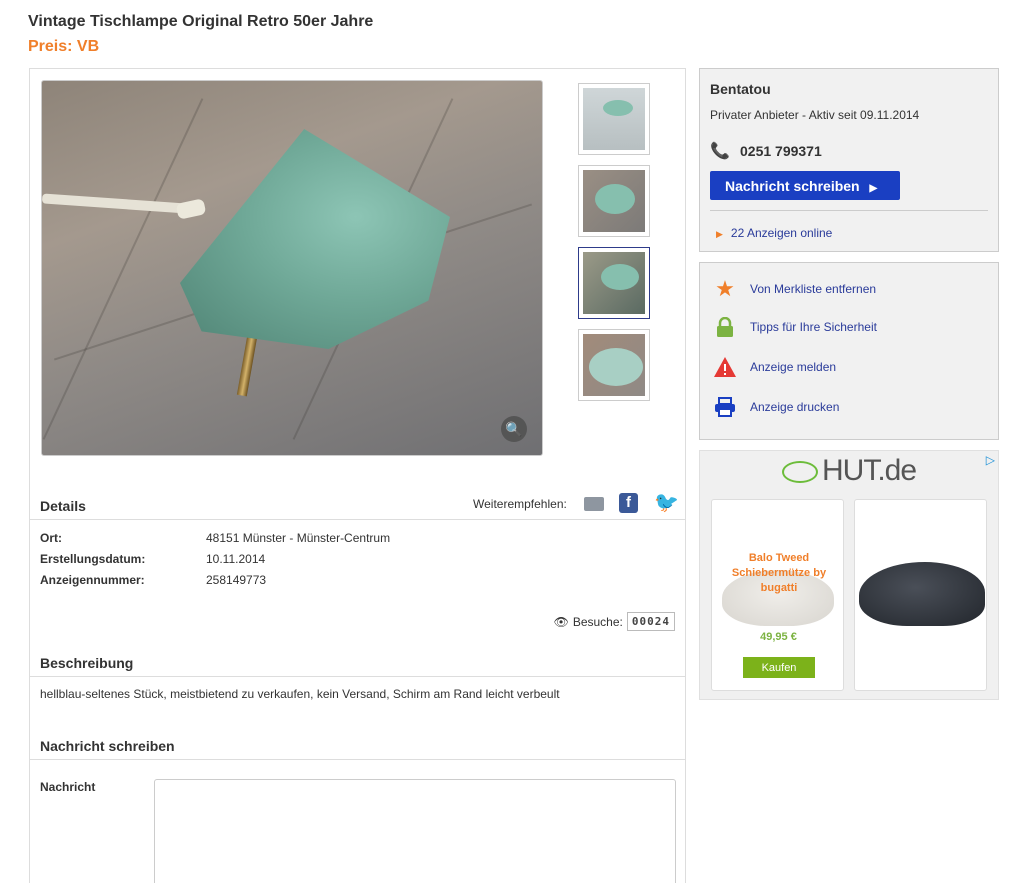 Image resolution: width=1026 pixels, height=883 pixels. Describe the element at coordinates (514, 429) in the screenshot. I see `zoom-icon: 🔍` at that location.